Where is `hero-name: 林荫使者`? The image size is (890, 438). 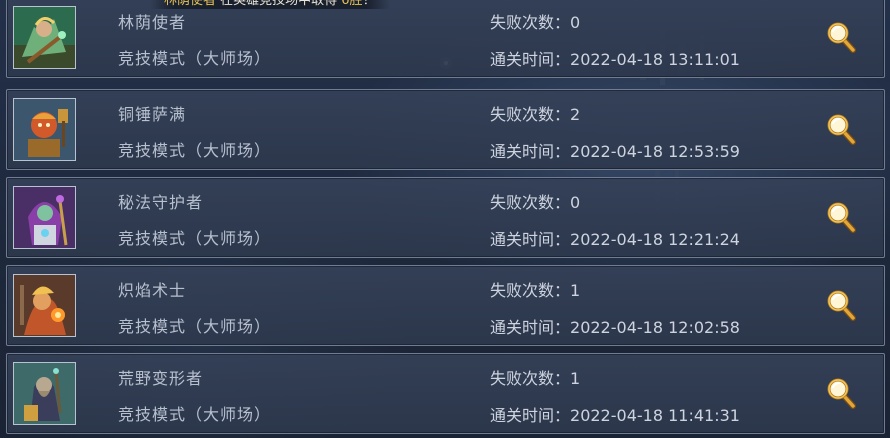 hero-name: 林荫使者 is located at coordinates (152, 22).